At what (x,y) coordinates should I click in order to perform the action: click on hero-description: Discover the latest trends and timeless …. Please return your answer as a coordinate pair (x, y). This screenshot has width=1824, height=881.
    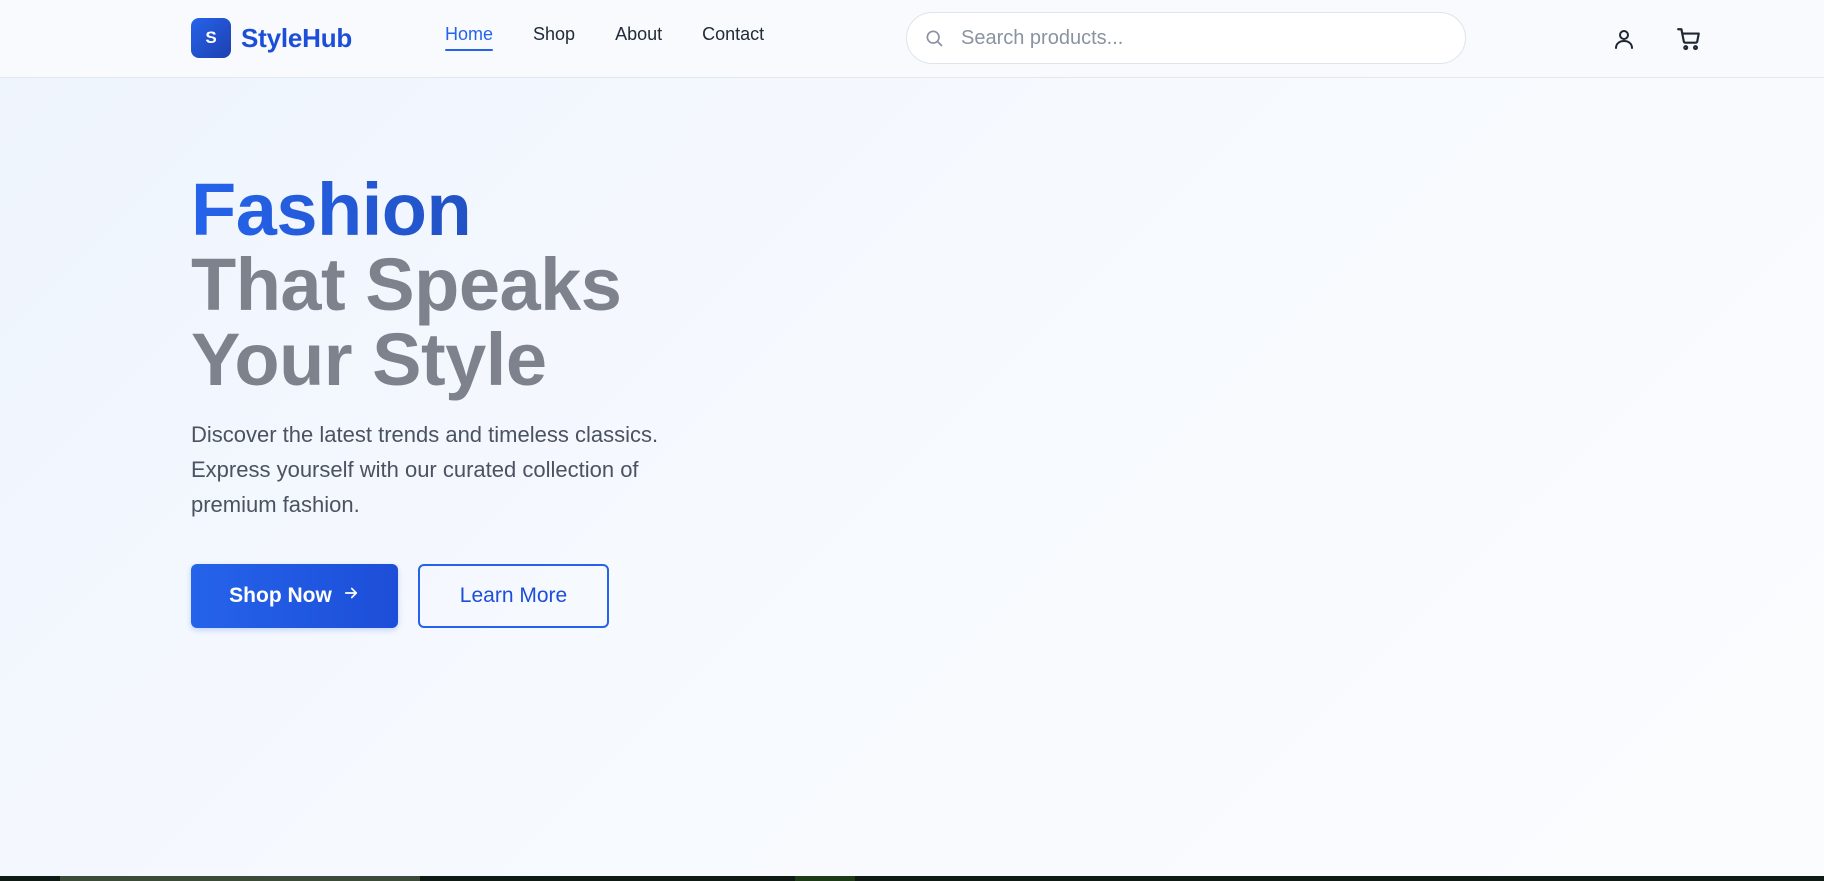
    Looking at the image, I should click on (425, 469).